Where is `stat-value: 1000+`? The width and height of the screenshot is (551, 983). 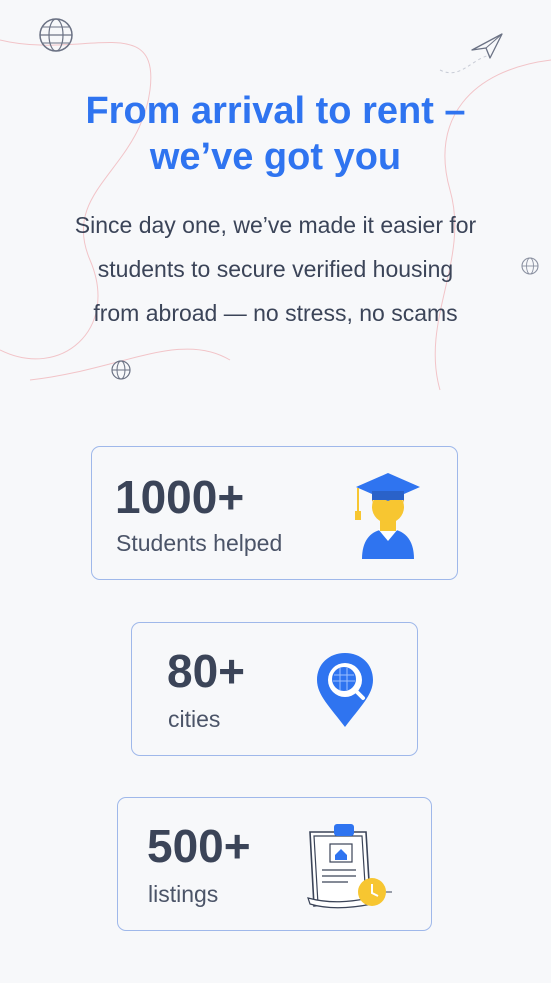 stat-value: 1000+ is located at coordinates (180, 497).